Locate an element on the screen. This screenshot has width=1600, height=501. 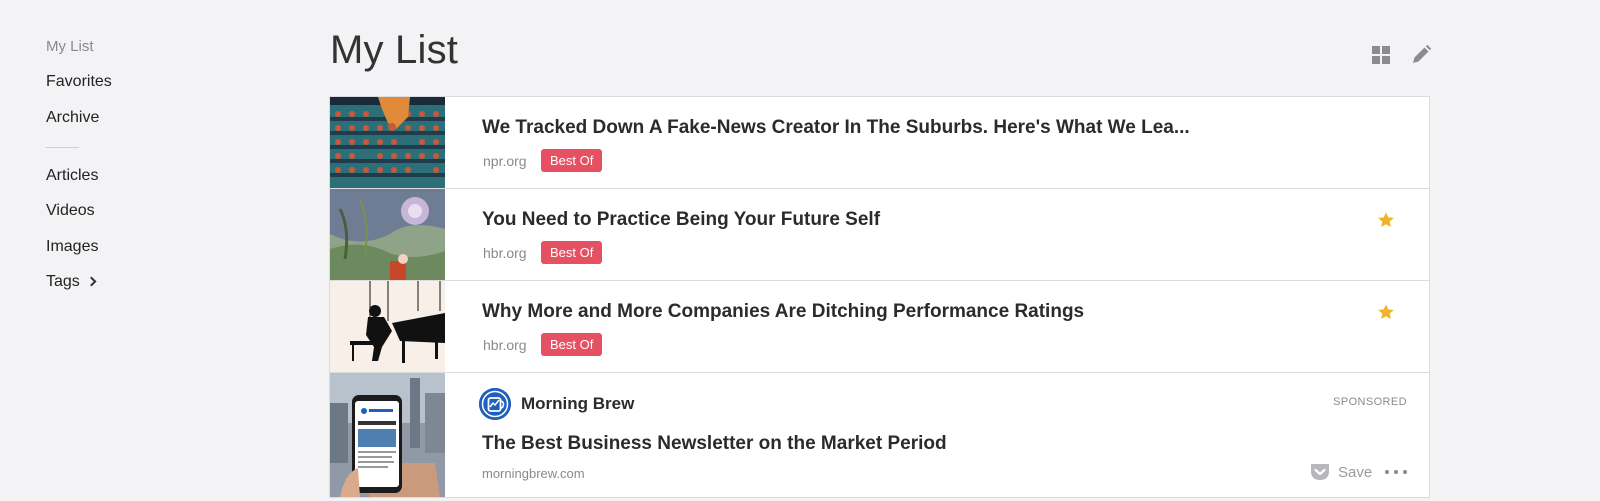
sidebar-item-videos: Videos is located at coordinates (70, 211).